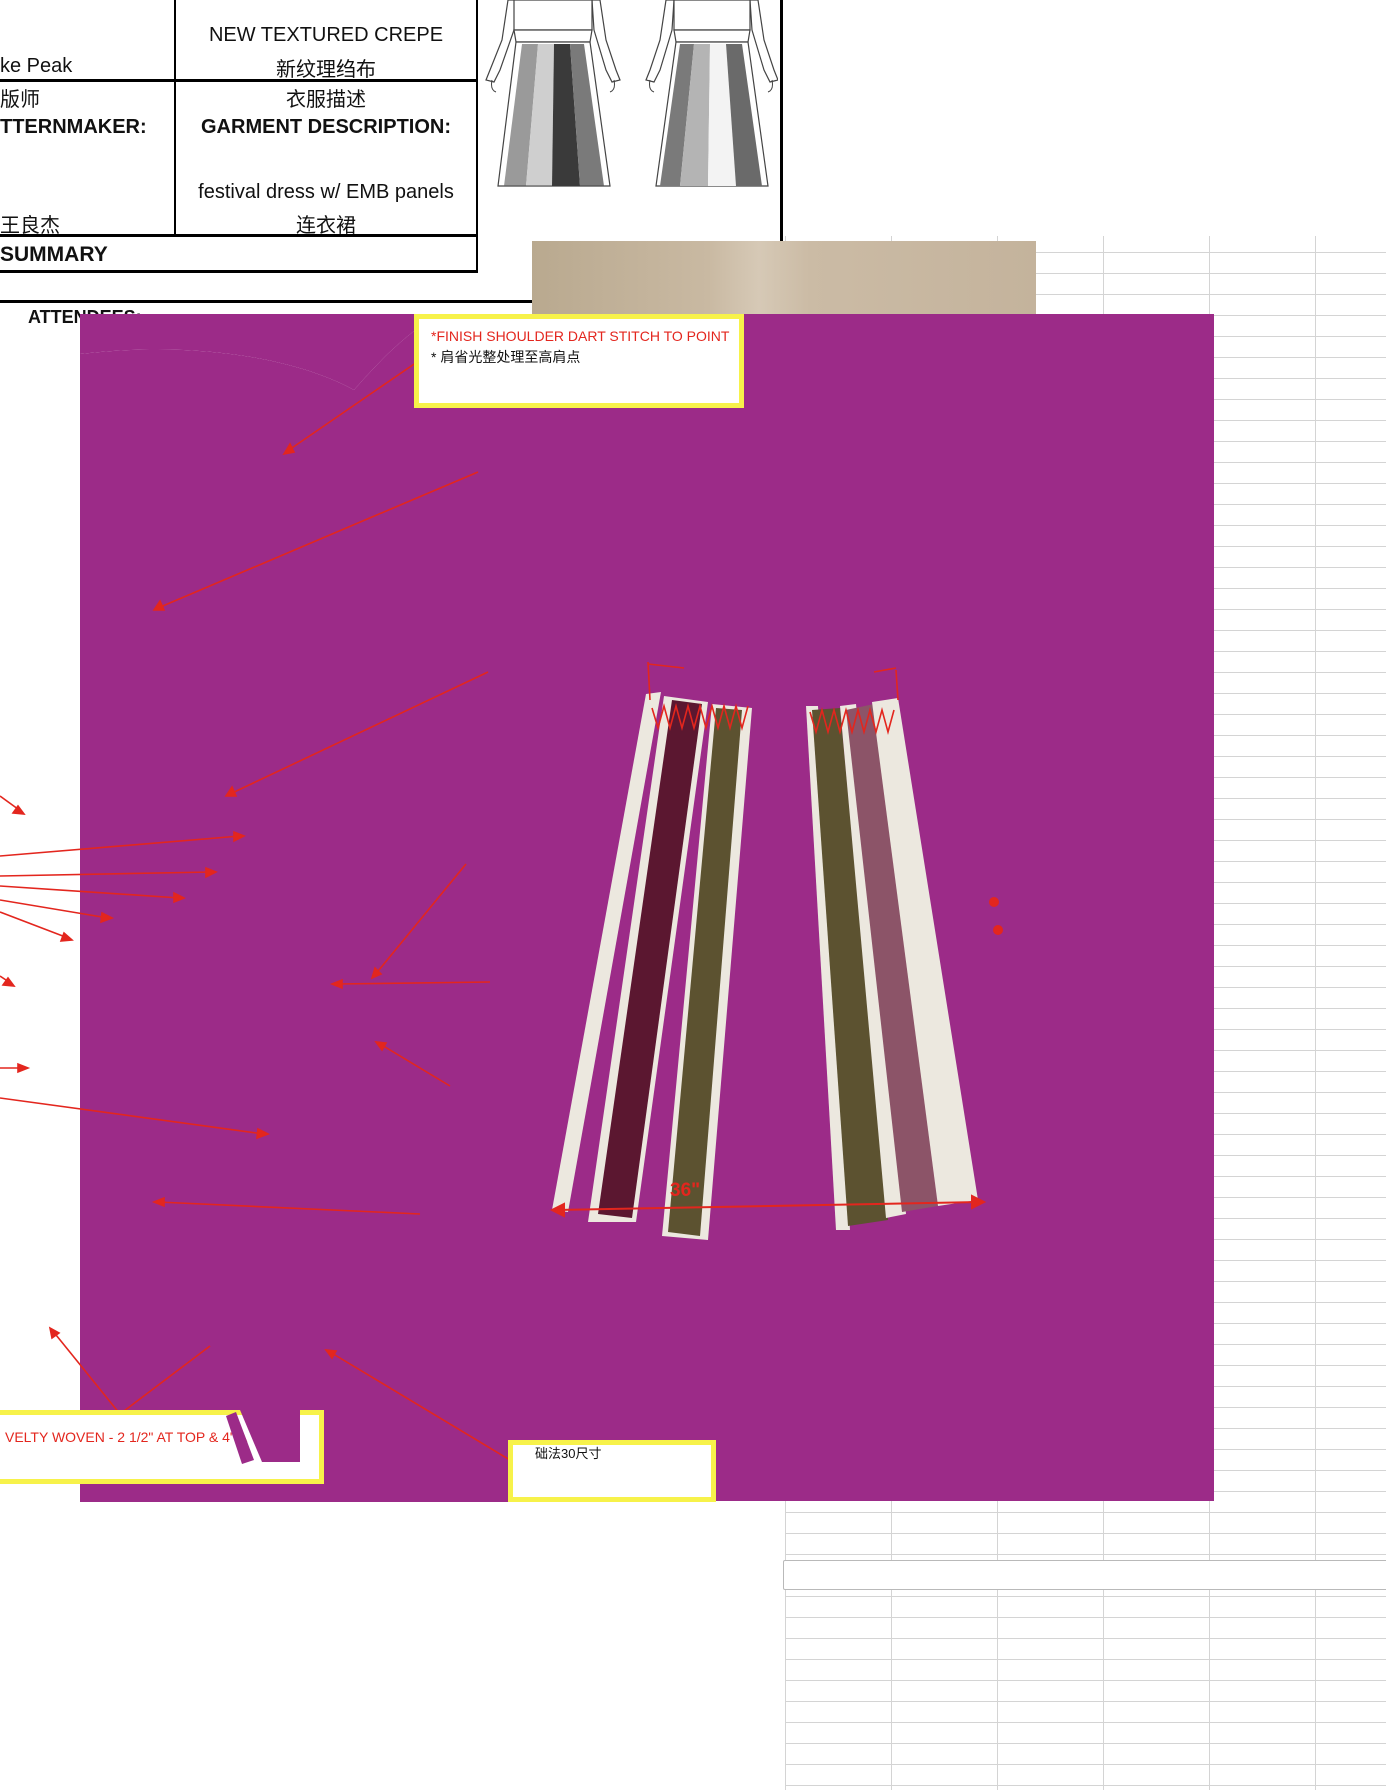  I want to click on callout-shoulder-dart-cn: * 肩省光整处理至高肩点, so click(506, 357).